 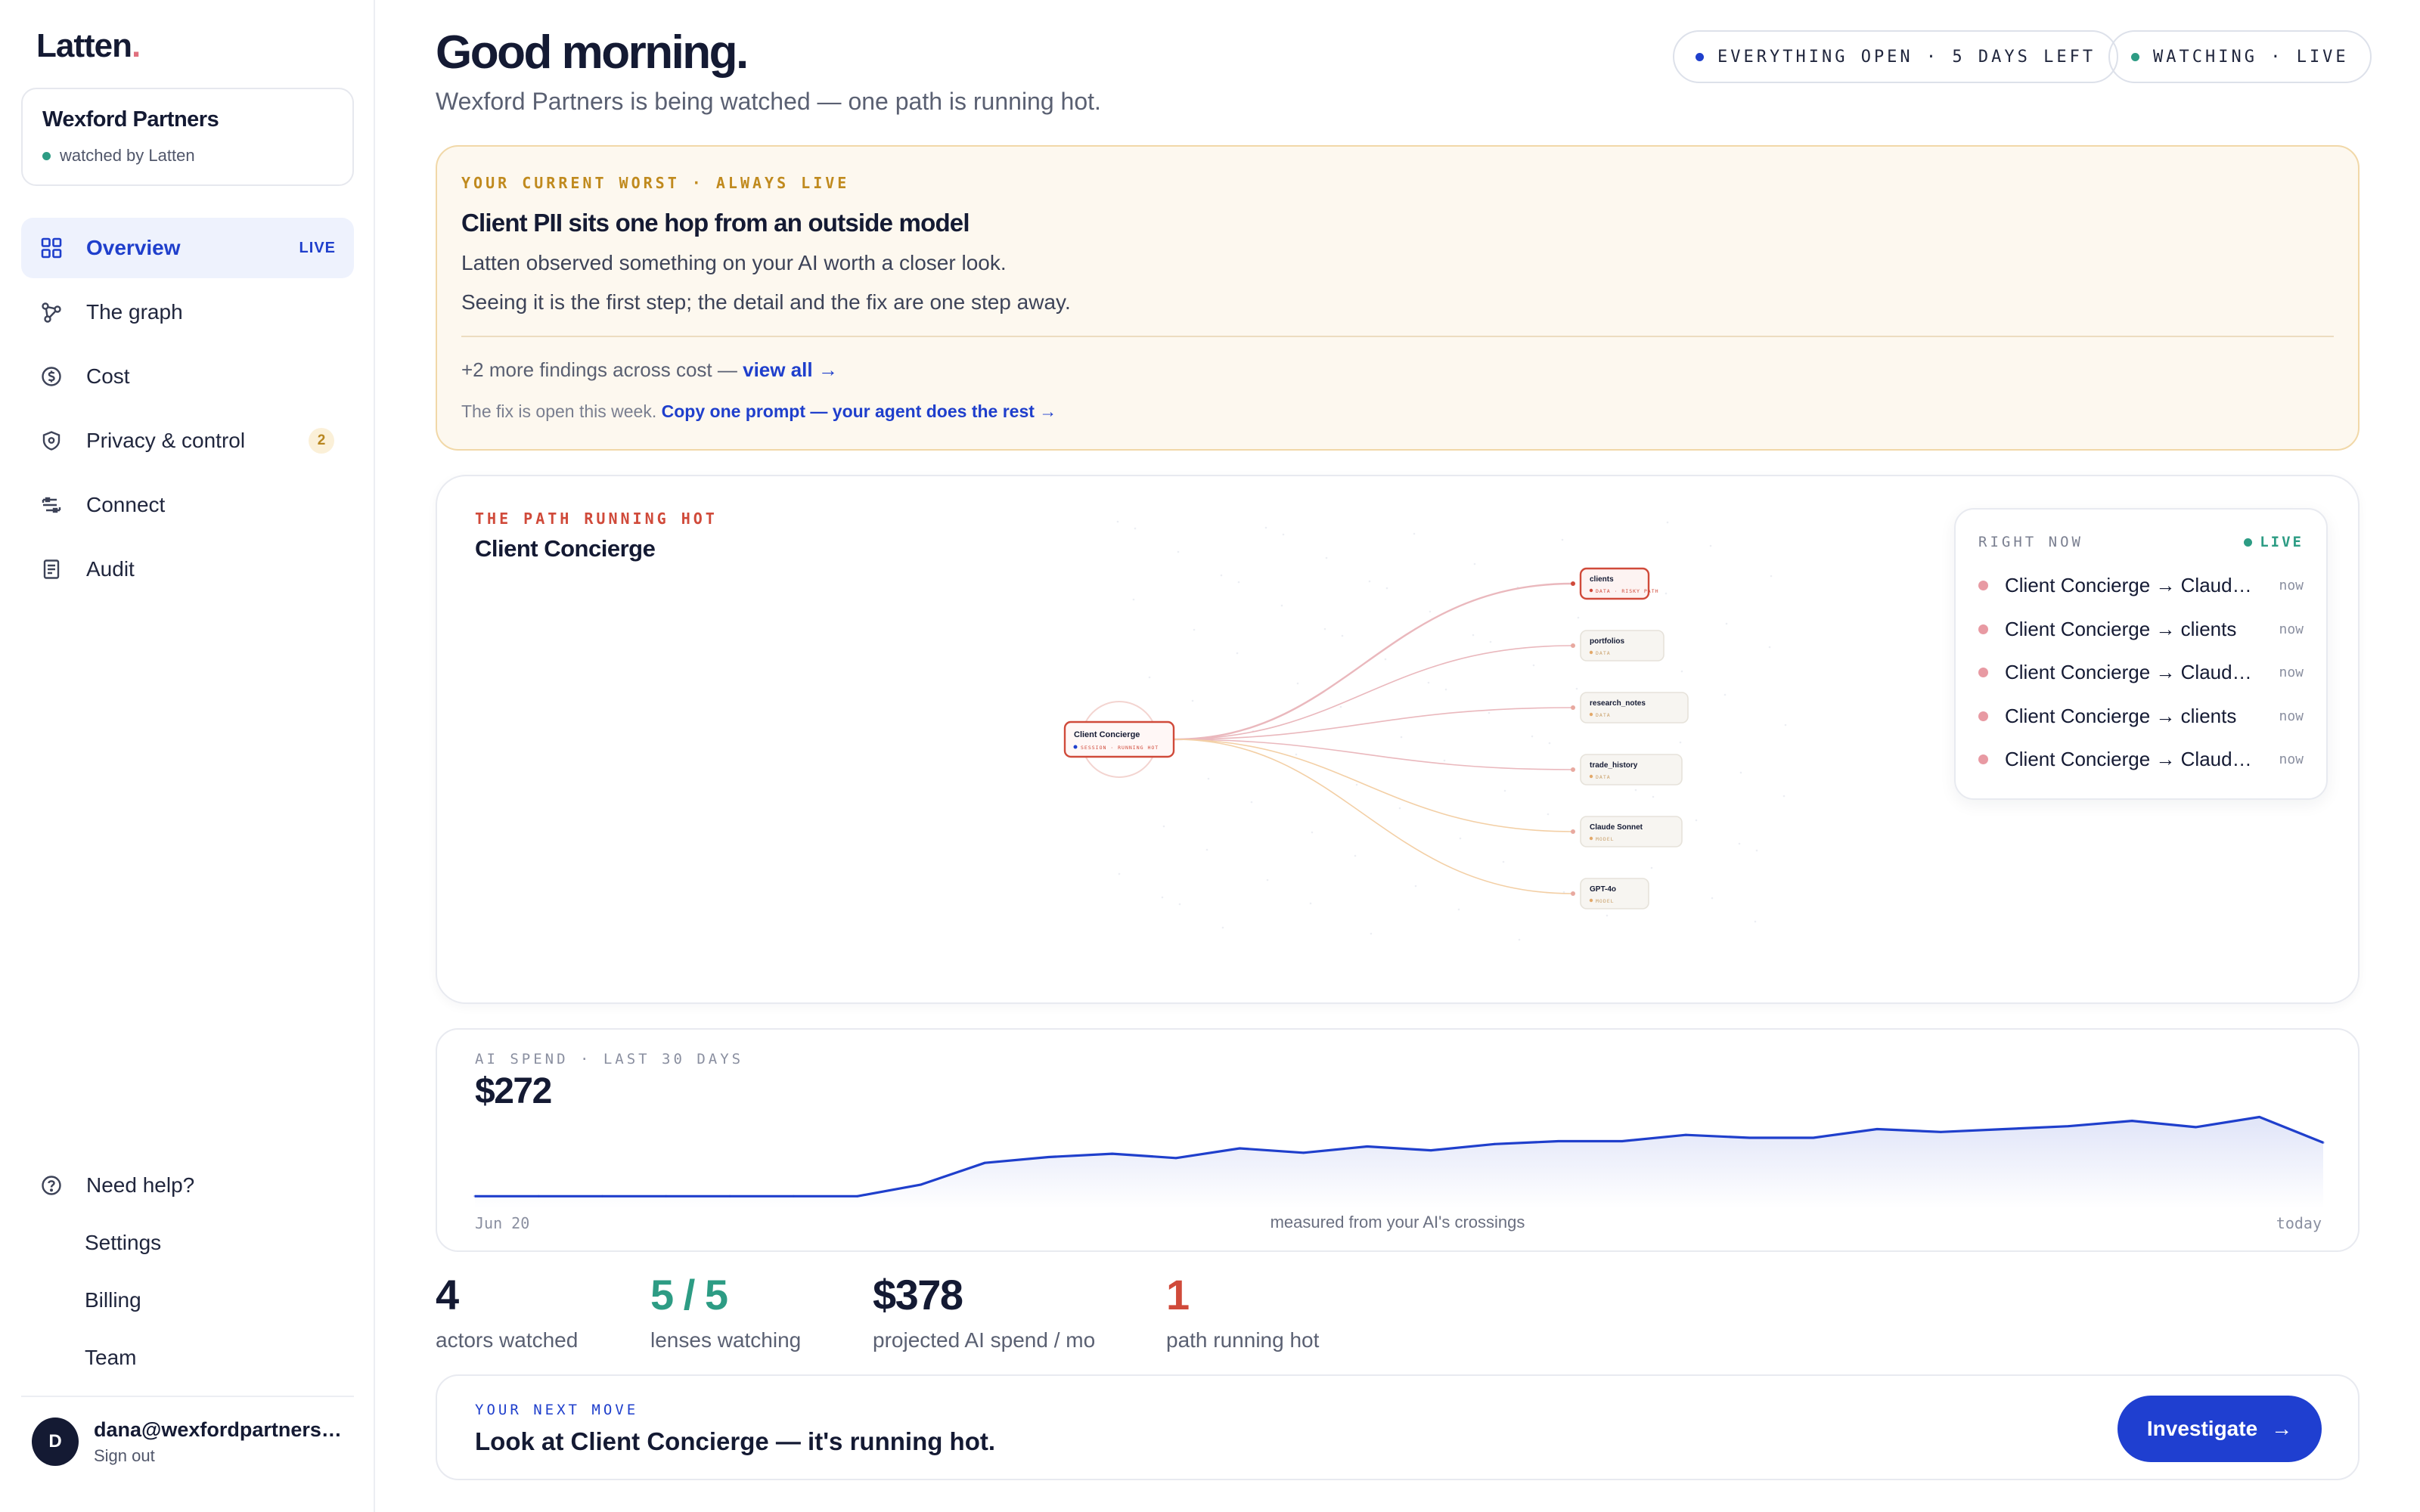 I want to click on nav-item-connect: Connect, so click(x=187, y=505).